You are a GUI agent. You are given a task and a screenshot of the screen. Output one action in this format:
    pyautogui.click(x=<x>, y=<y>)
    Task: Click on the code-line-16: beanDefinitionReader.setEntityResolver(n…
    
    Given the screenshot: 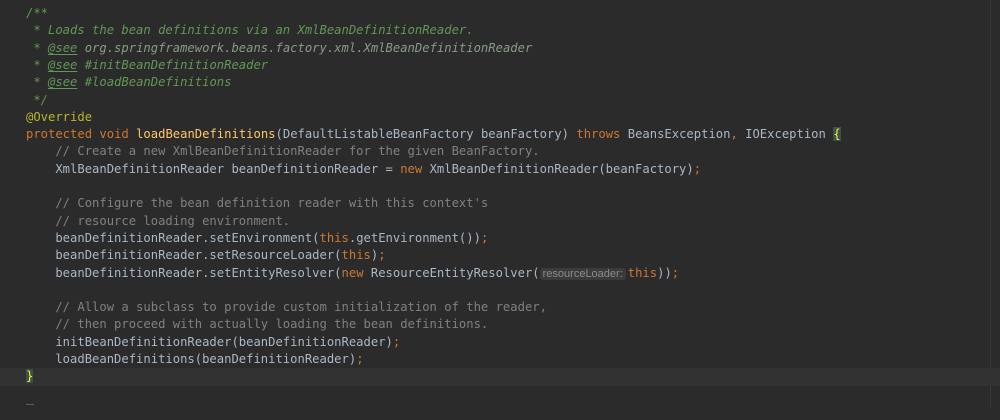 What is the action you would take?
    pyautogui.click(x=500, y=273)
    